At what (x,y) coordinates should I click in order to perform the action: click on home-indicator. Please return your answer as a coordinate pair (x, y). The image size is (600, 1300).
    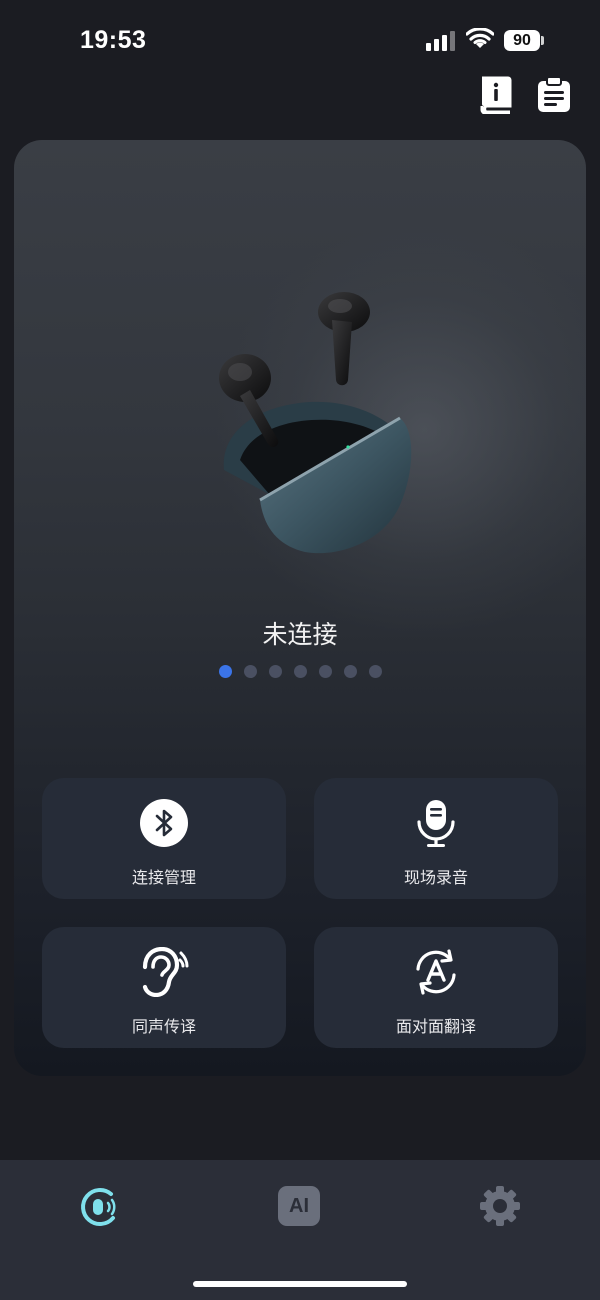
    Looking at the image, I should click on (300, 1284).